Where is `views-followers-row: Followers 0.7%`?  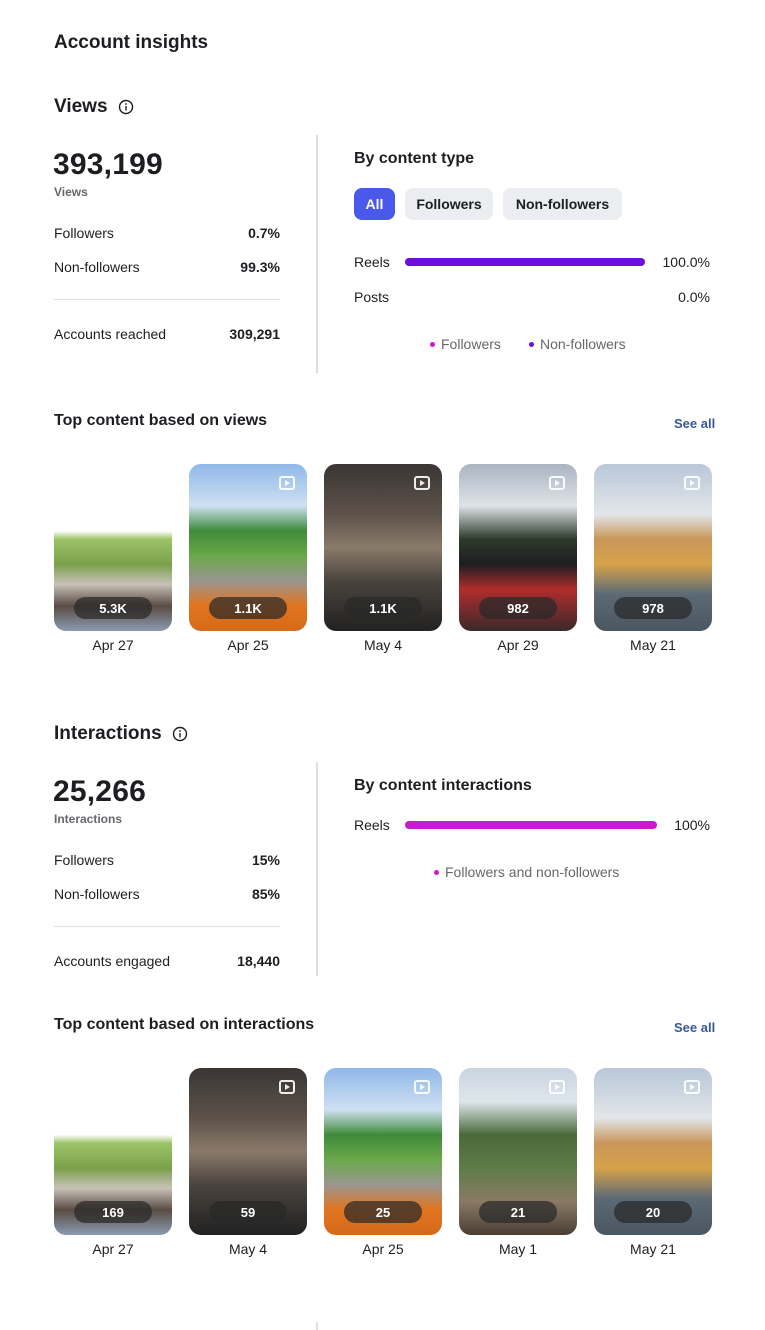 views-followers-row: Followers 0.7% is located at coordinates (167, 233).